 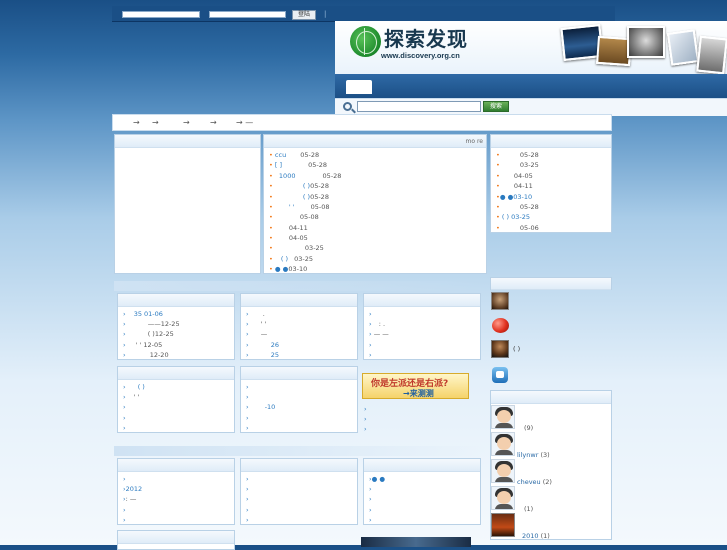 I want to click on user-entry: cheveu (2), so click(x=534, y=482).